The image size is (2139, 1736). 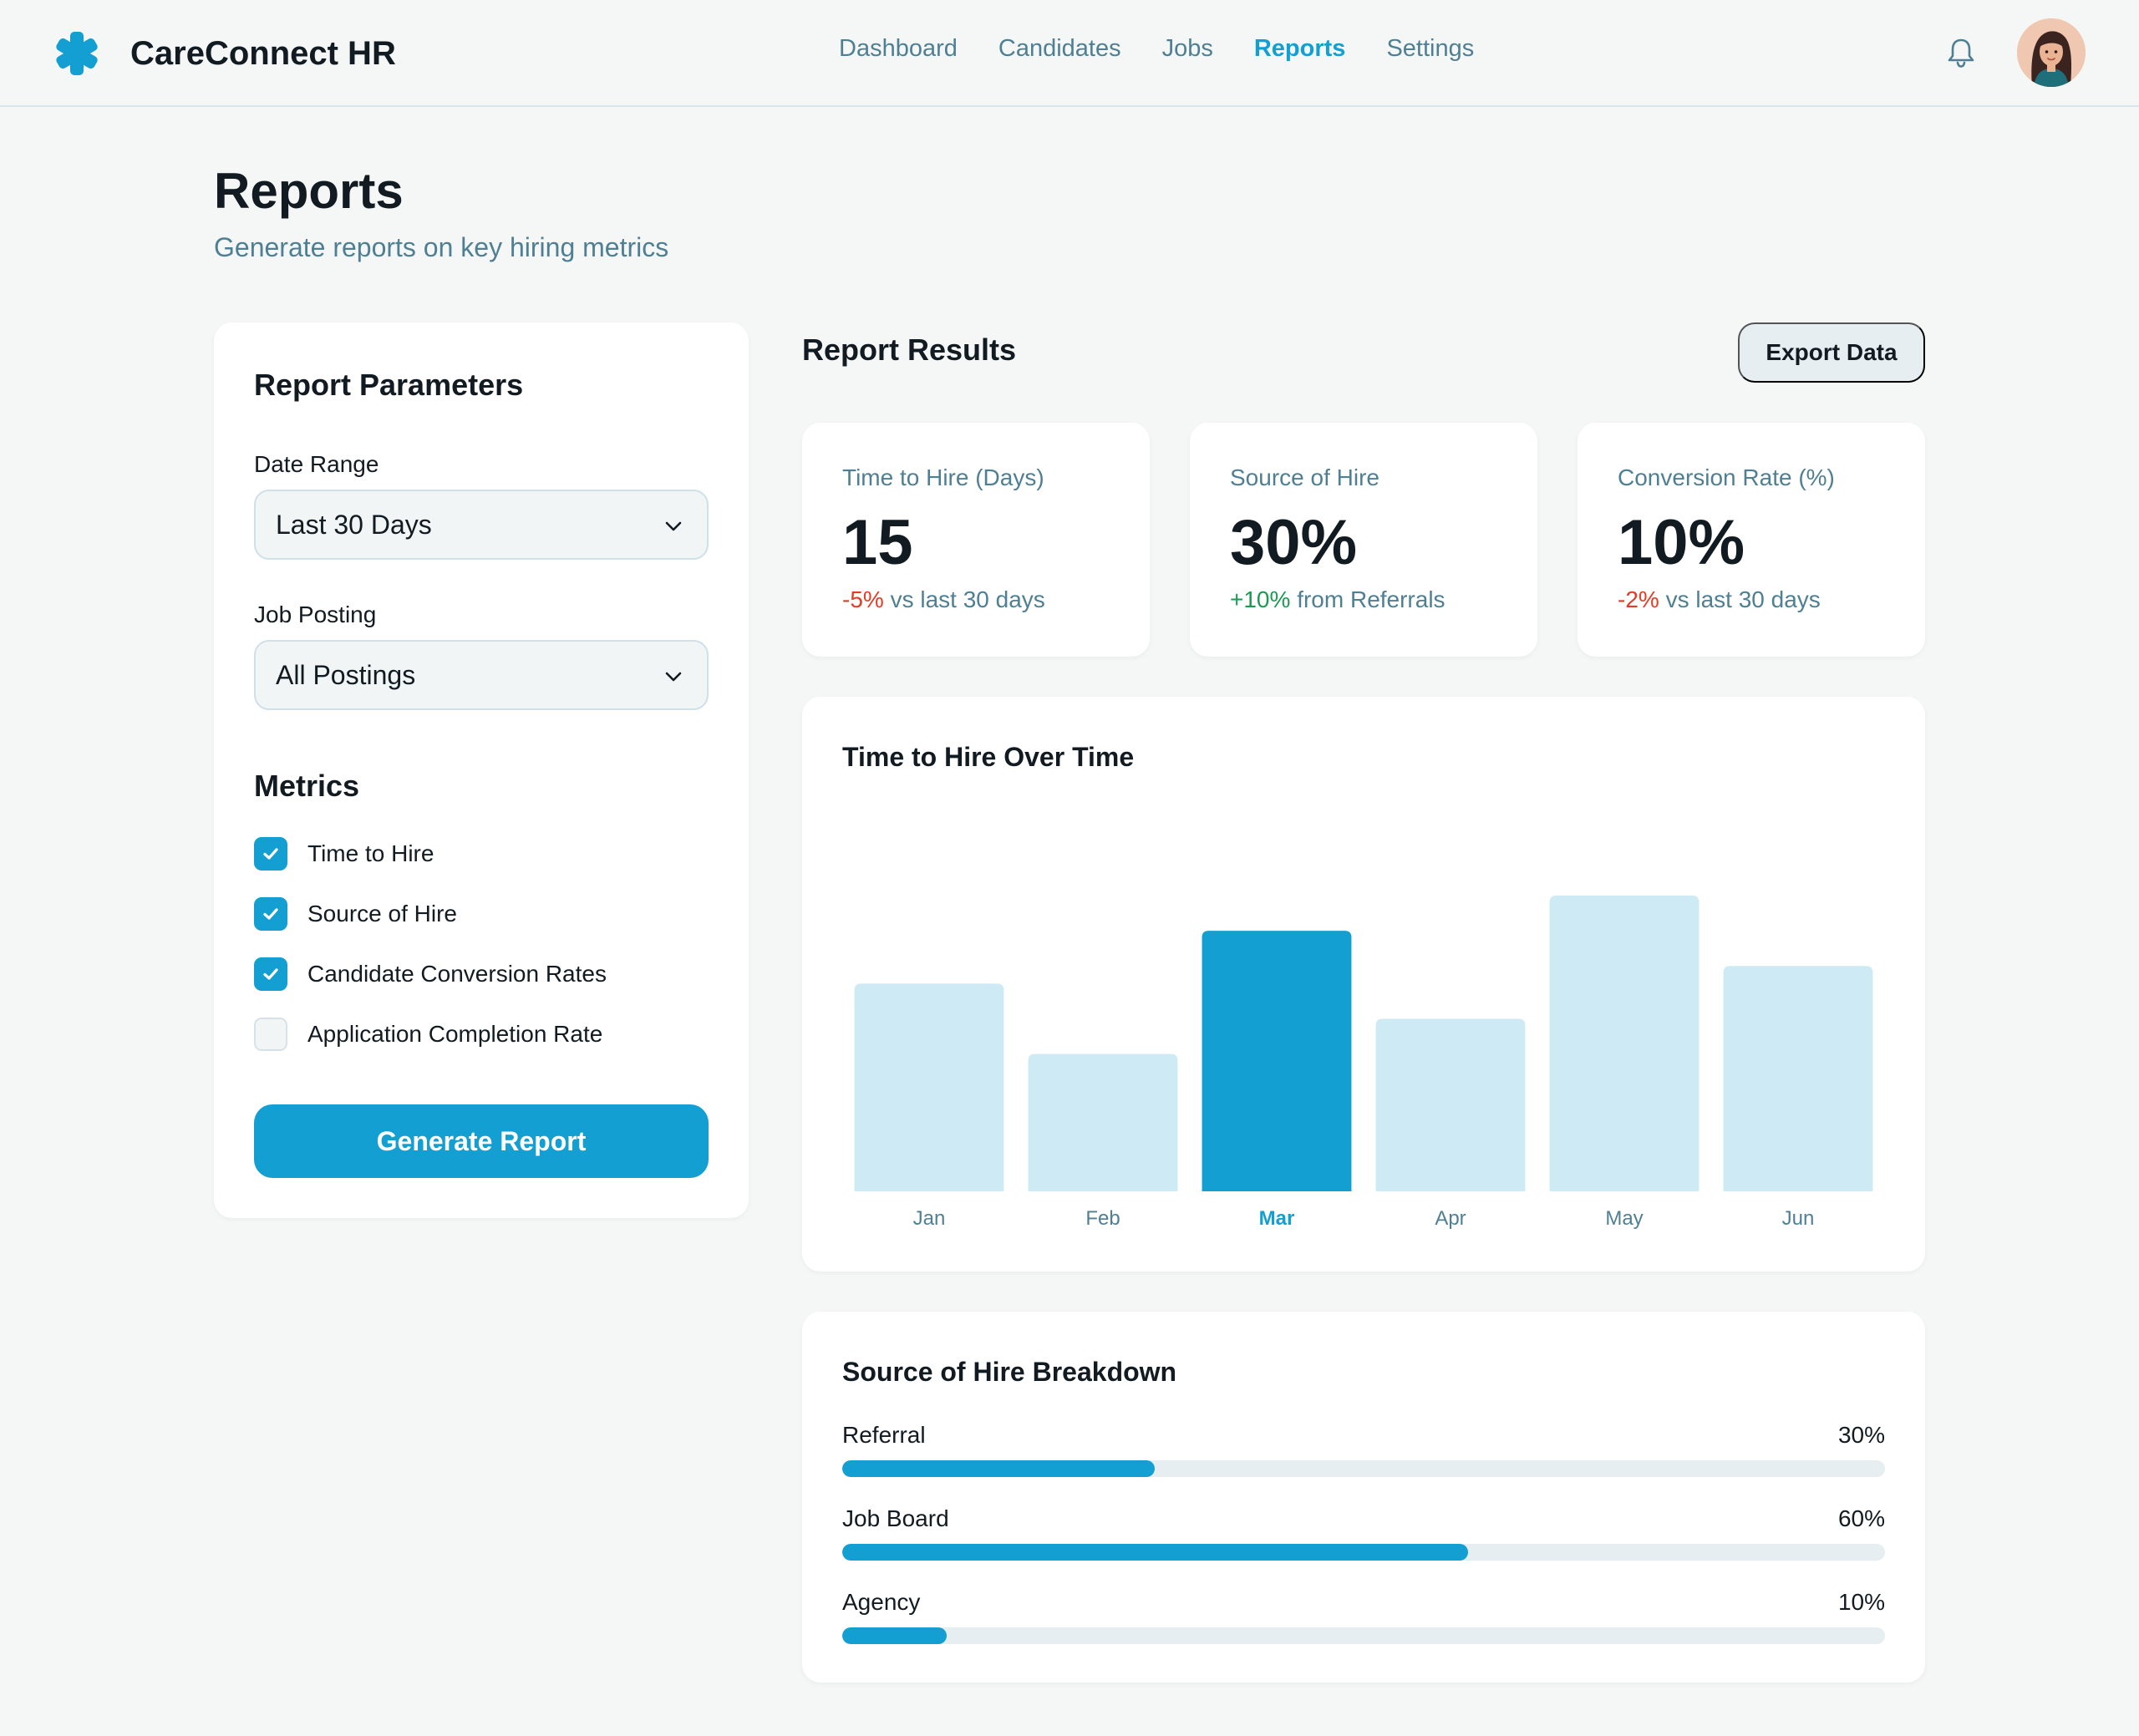 I want to click on metric-time-to-hire: Time to Hire, so click(x=344, y=854).